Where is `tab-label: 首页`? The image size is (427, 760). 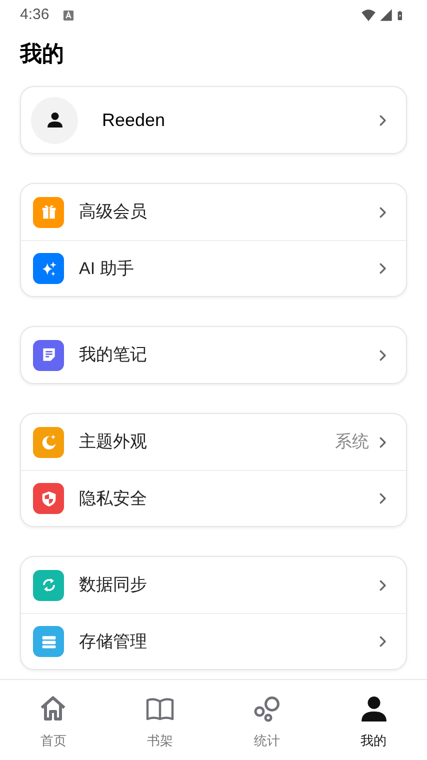
tab-label: 首页 is located at coordinates (53, 741).